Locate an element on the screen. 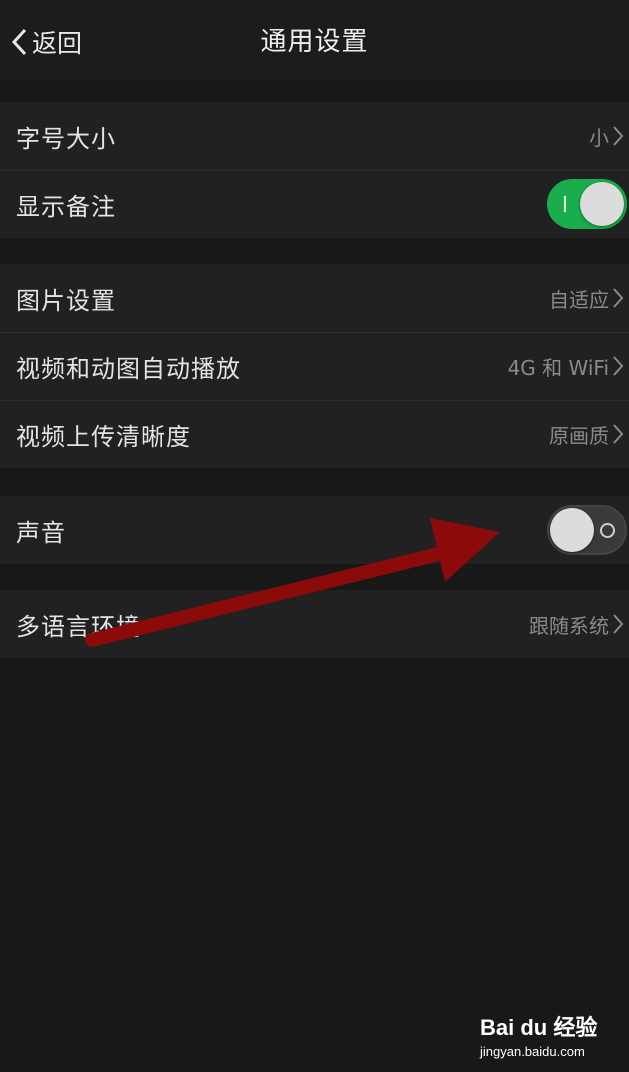 The width and height of the screenshot is (629, 1072). font-size-row: 字号大小 小 is located at coordinates (314, 136).